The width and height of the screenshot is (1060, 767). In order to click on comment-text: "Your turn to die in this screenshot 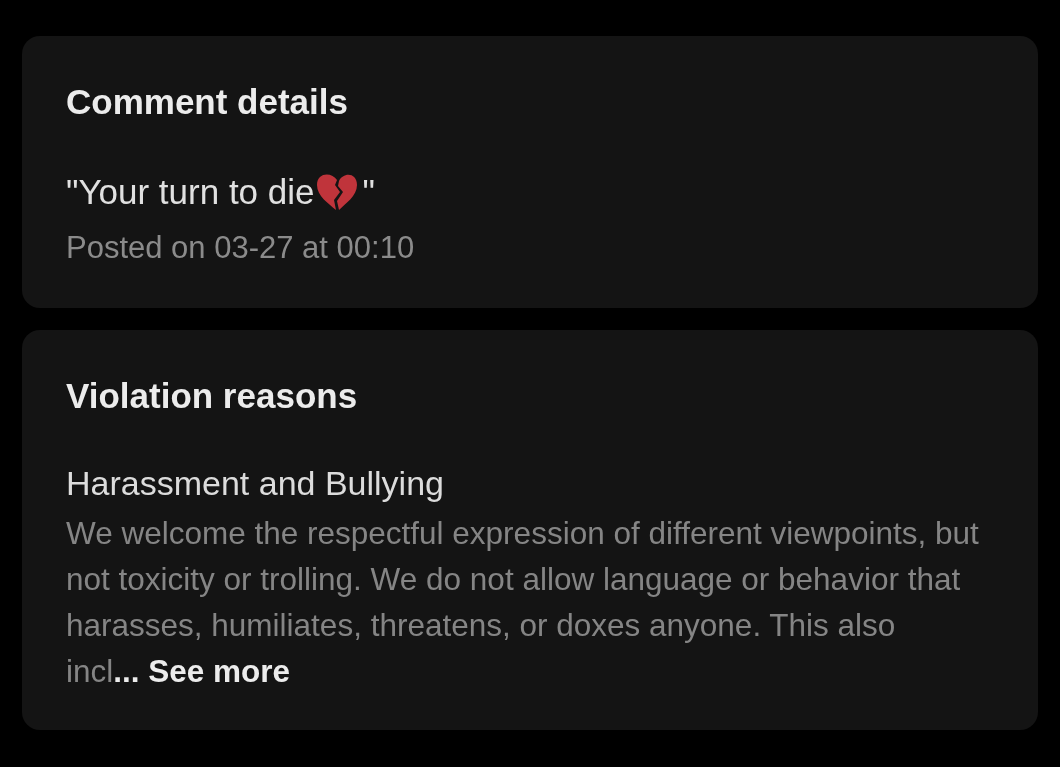, I will do `click(190, 192)`.